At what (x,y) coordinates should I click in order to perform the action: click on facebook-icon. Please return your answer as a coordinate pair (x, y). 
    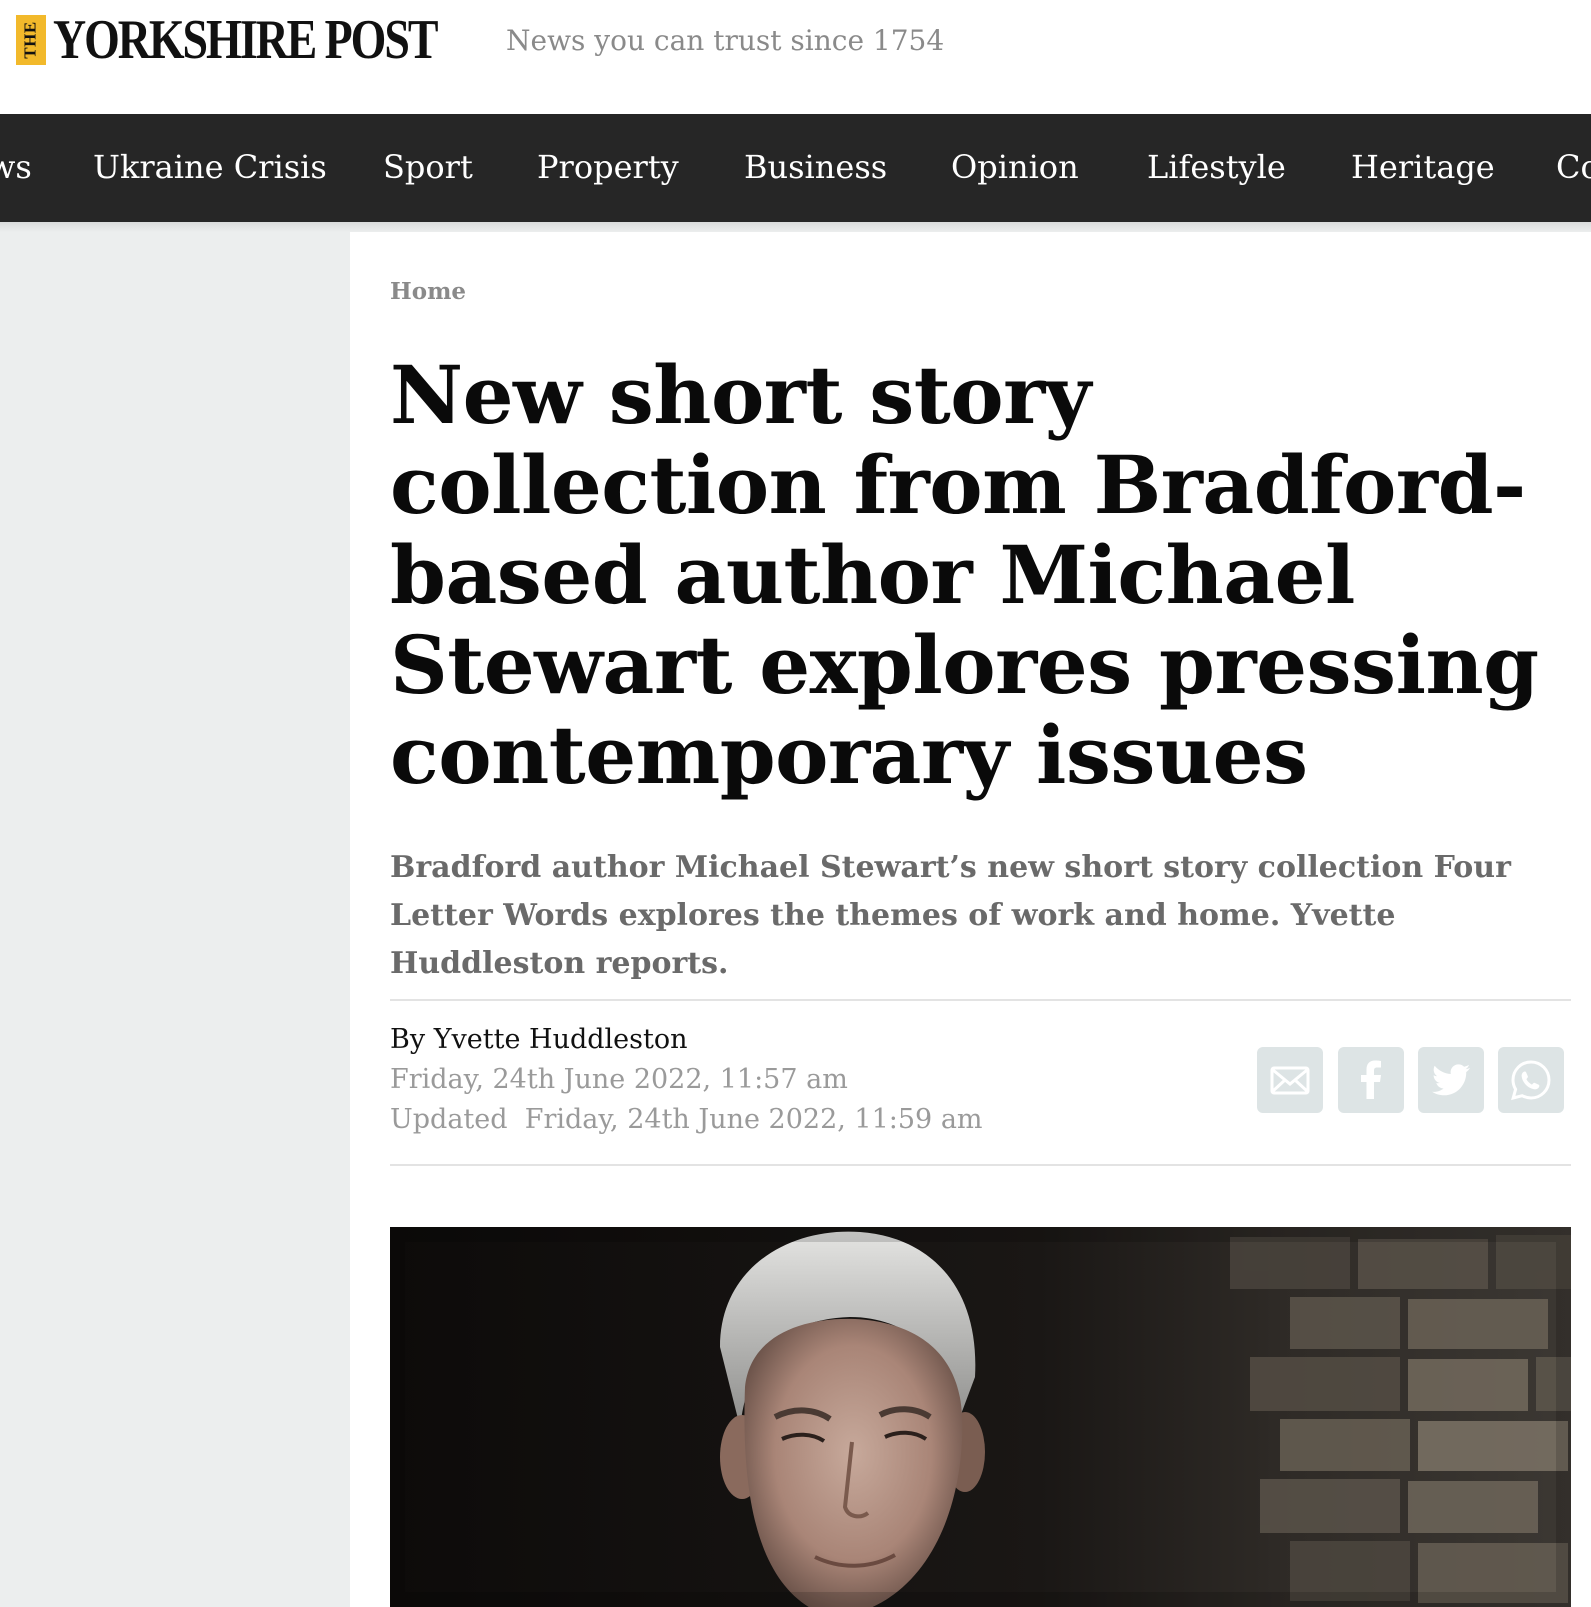
    Looking at the image, I should click on (1371, 1079).